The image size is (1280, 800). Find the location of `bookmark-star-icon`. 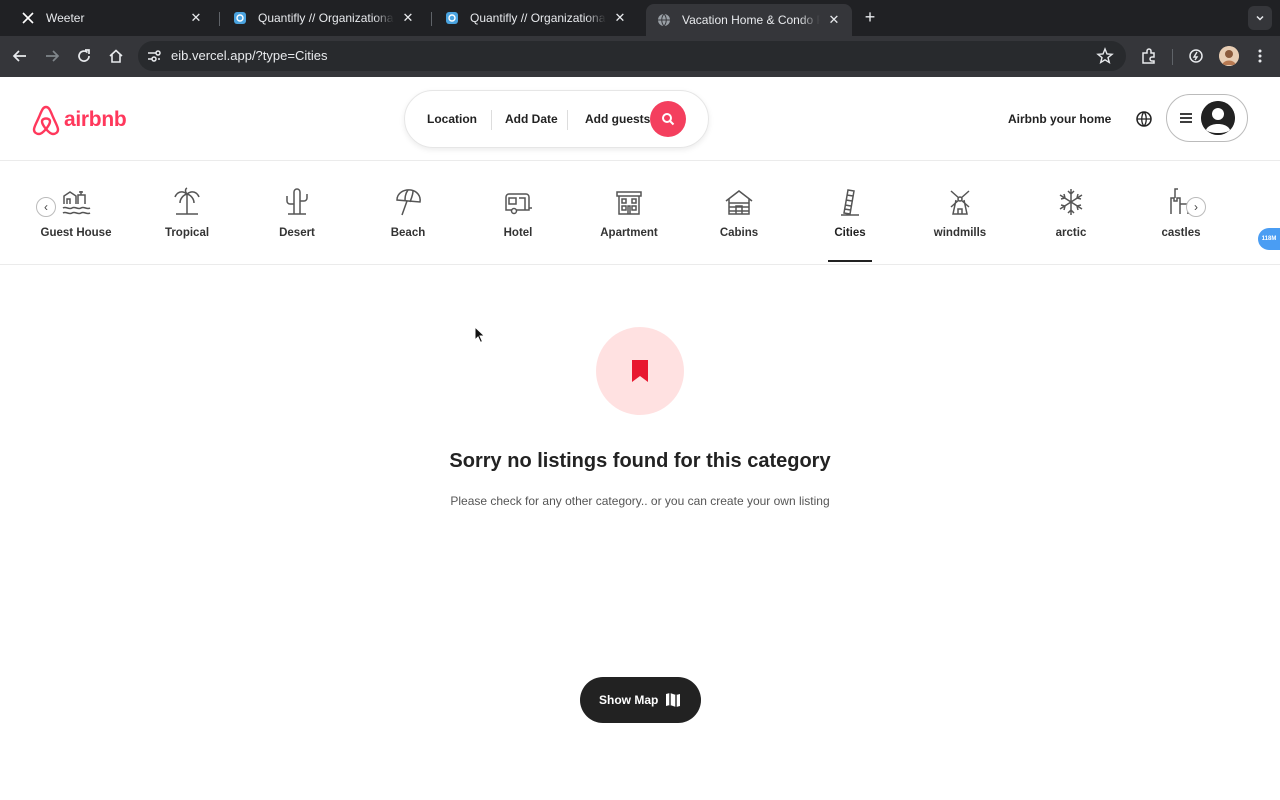

bookmark-star-icon is located at coordinates (1105, 56).